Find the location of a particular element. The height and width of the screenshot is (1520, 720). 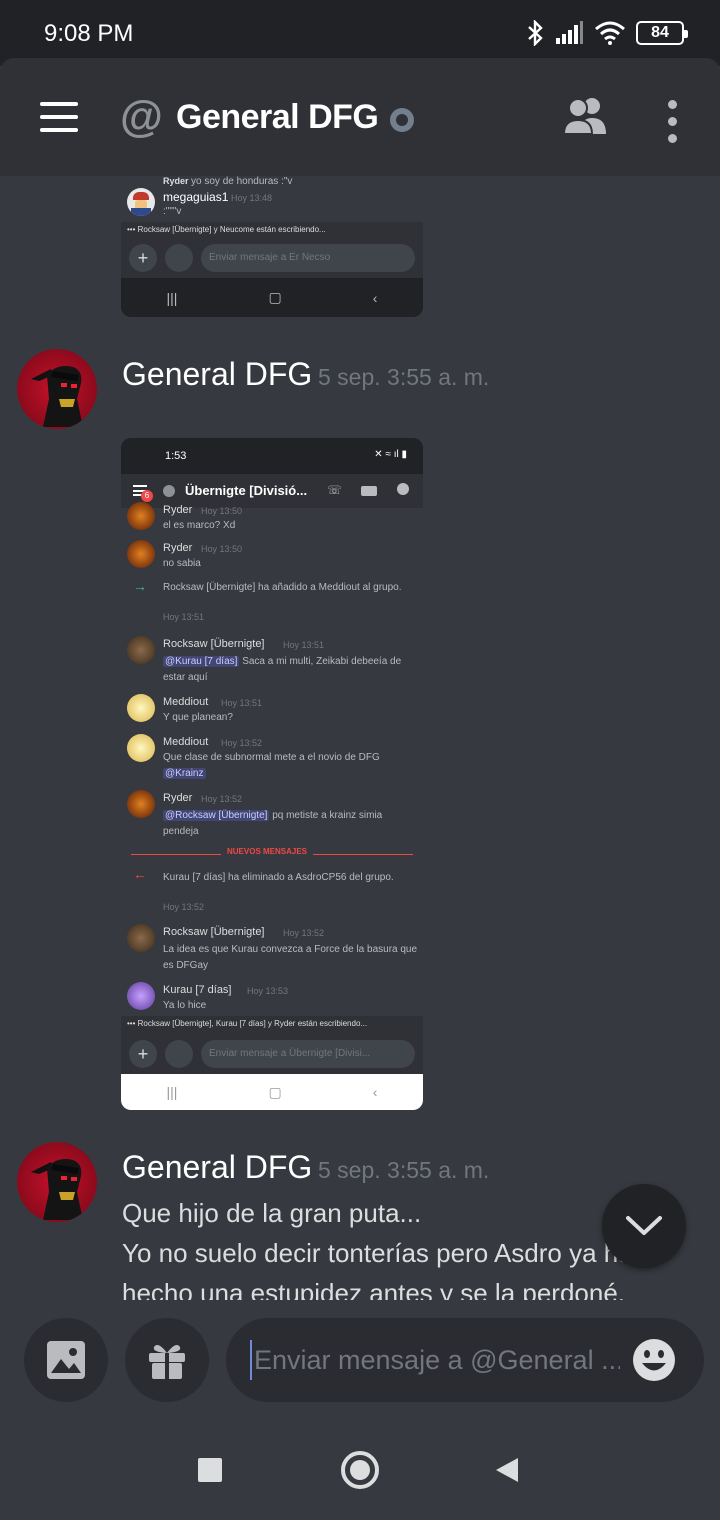

embed-header: 6 Übernigte [Divisió... ☏ is located at coordinates (272, 491).